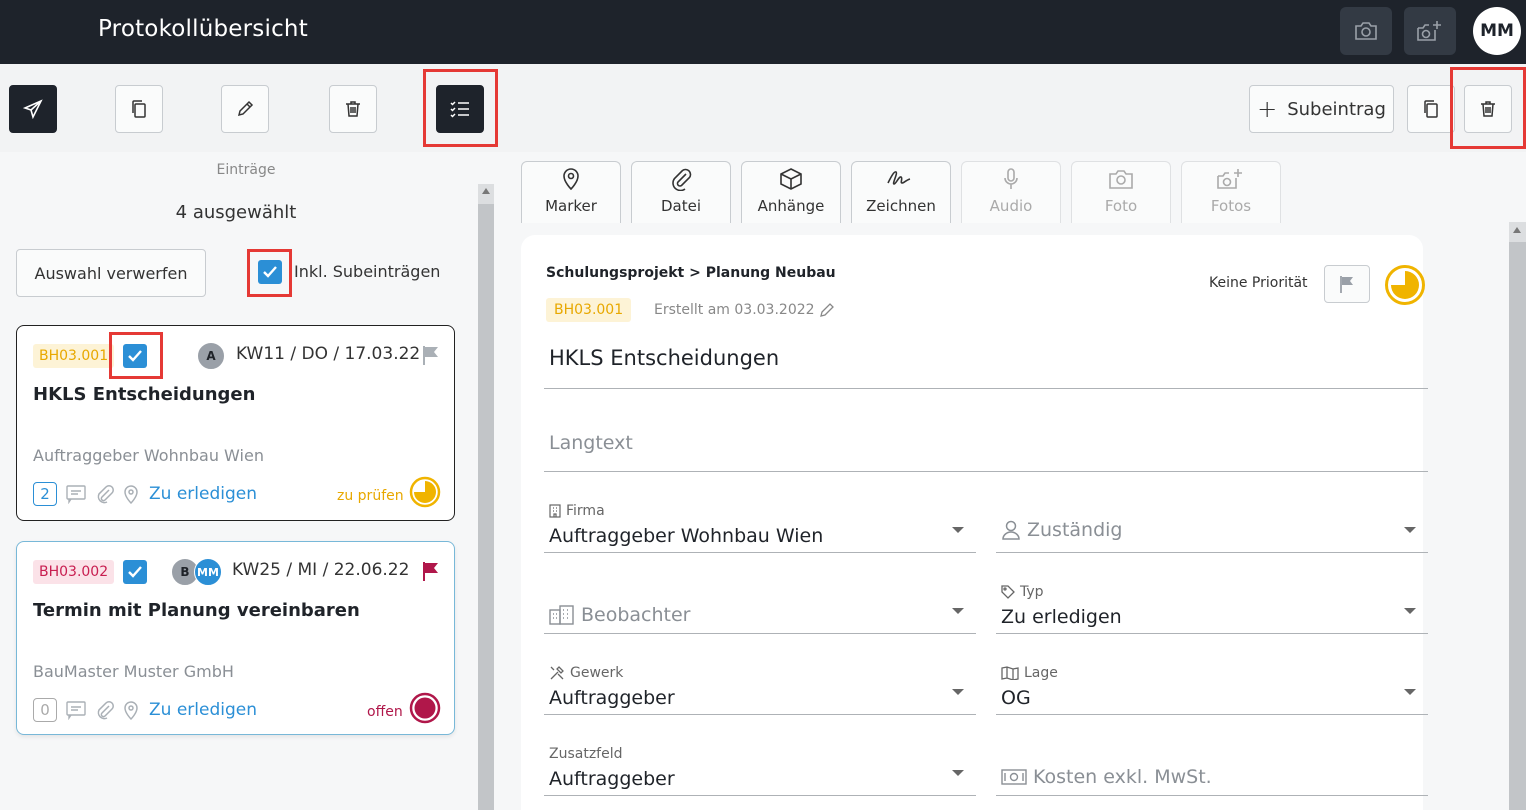 The height and width of the screenshot is (810, 1526). I want to click on kosten-placeholder: Kosten exkl. MwSt., so click(1106, 777).